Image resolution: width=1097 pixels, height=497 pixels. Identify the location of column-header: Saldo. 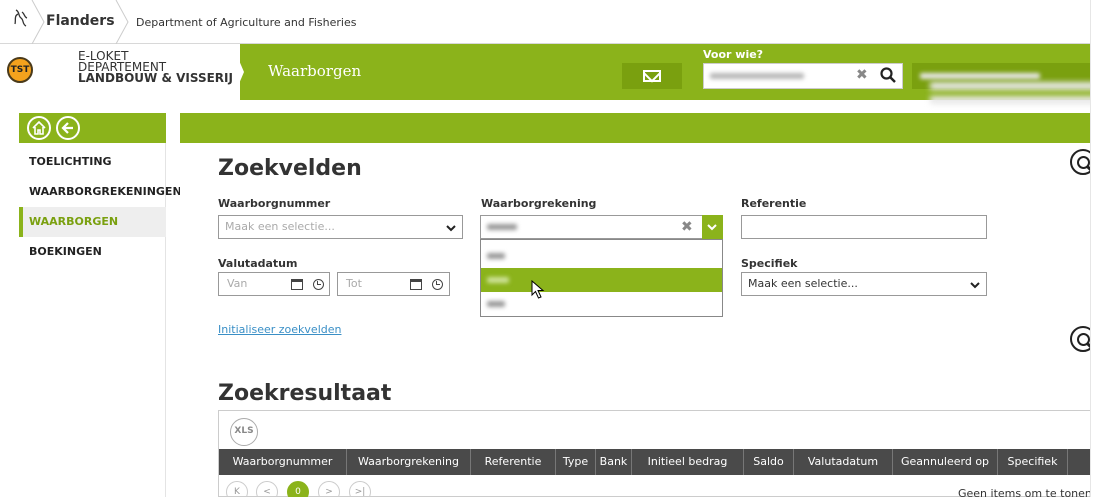
(769, 462).